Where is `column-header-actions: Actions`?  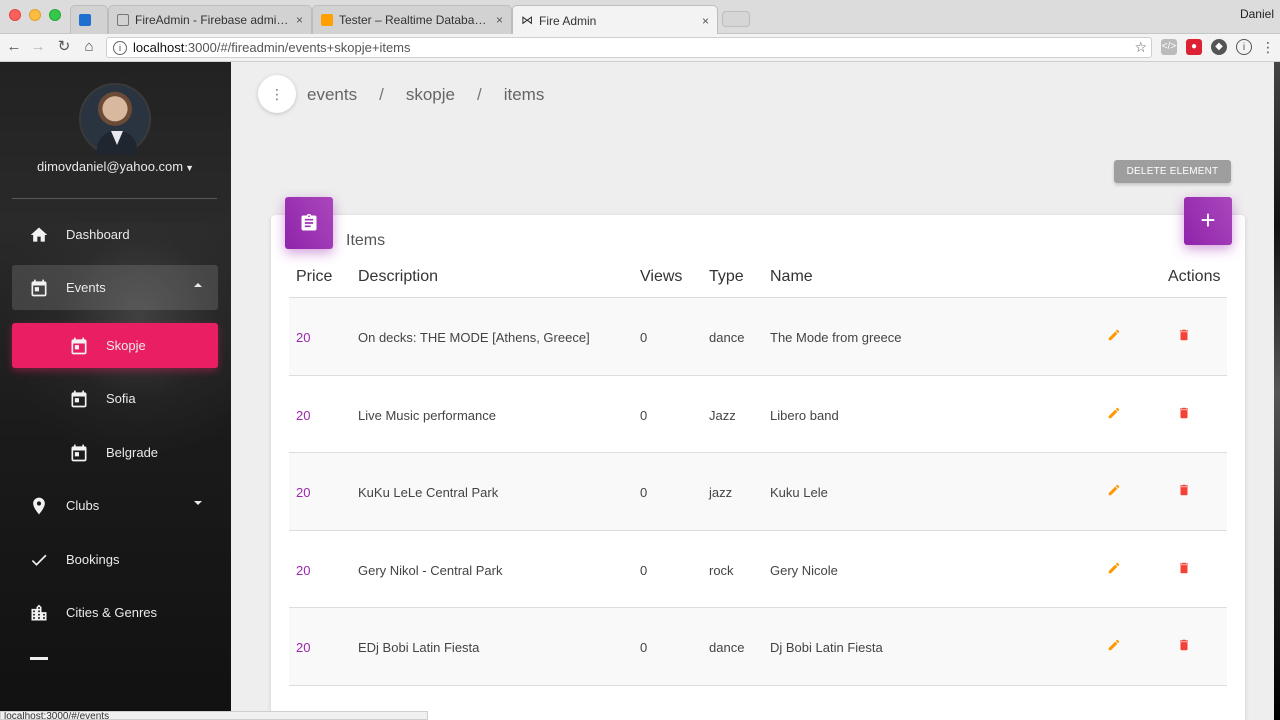 column-header-actions: Actions is located at coordinates (1194, 276).